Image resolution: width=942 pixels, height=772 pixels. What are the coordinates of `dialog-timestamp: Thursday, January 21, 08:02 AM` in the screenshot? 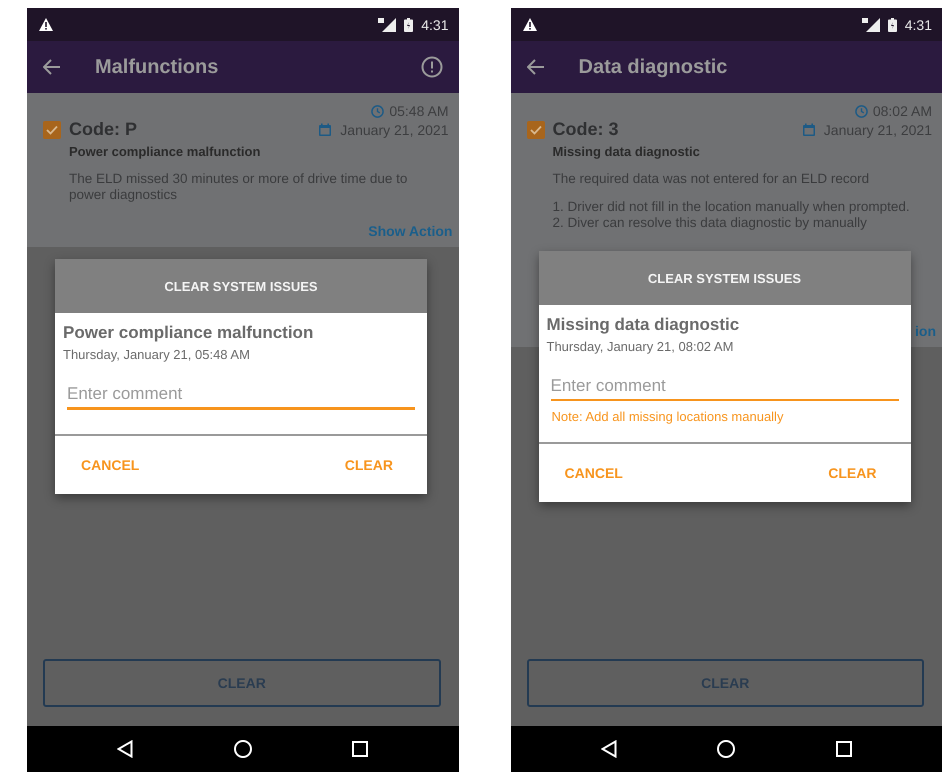 It's located at (640, 346).